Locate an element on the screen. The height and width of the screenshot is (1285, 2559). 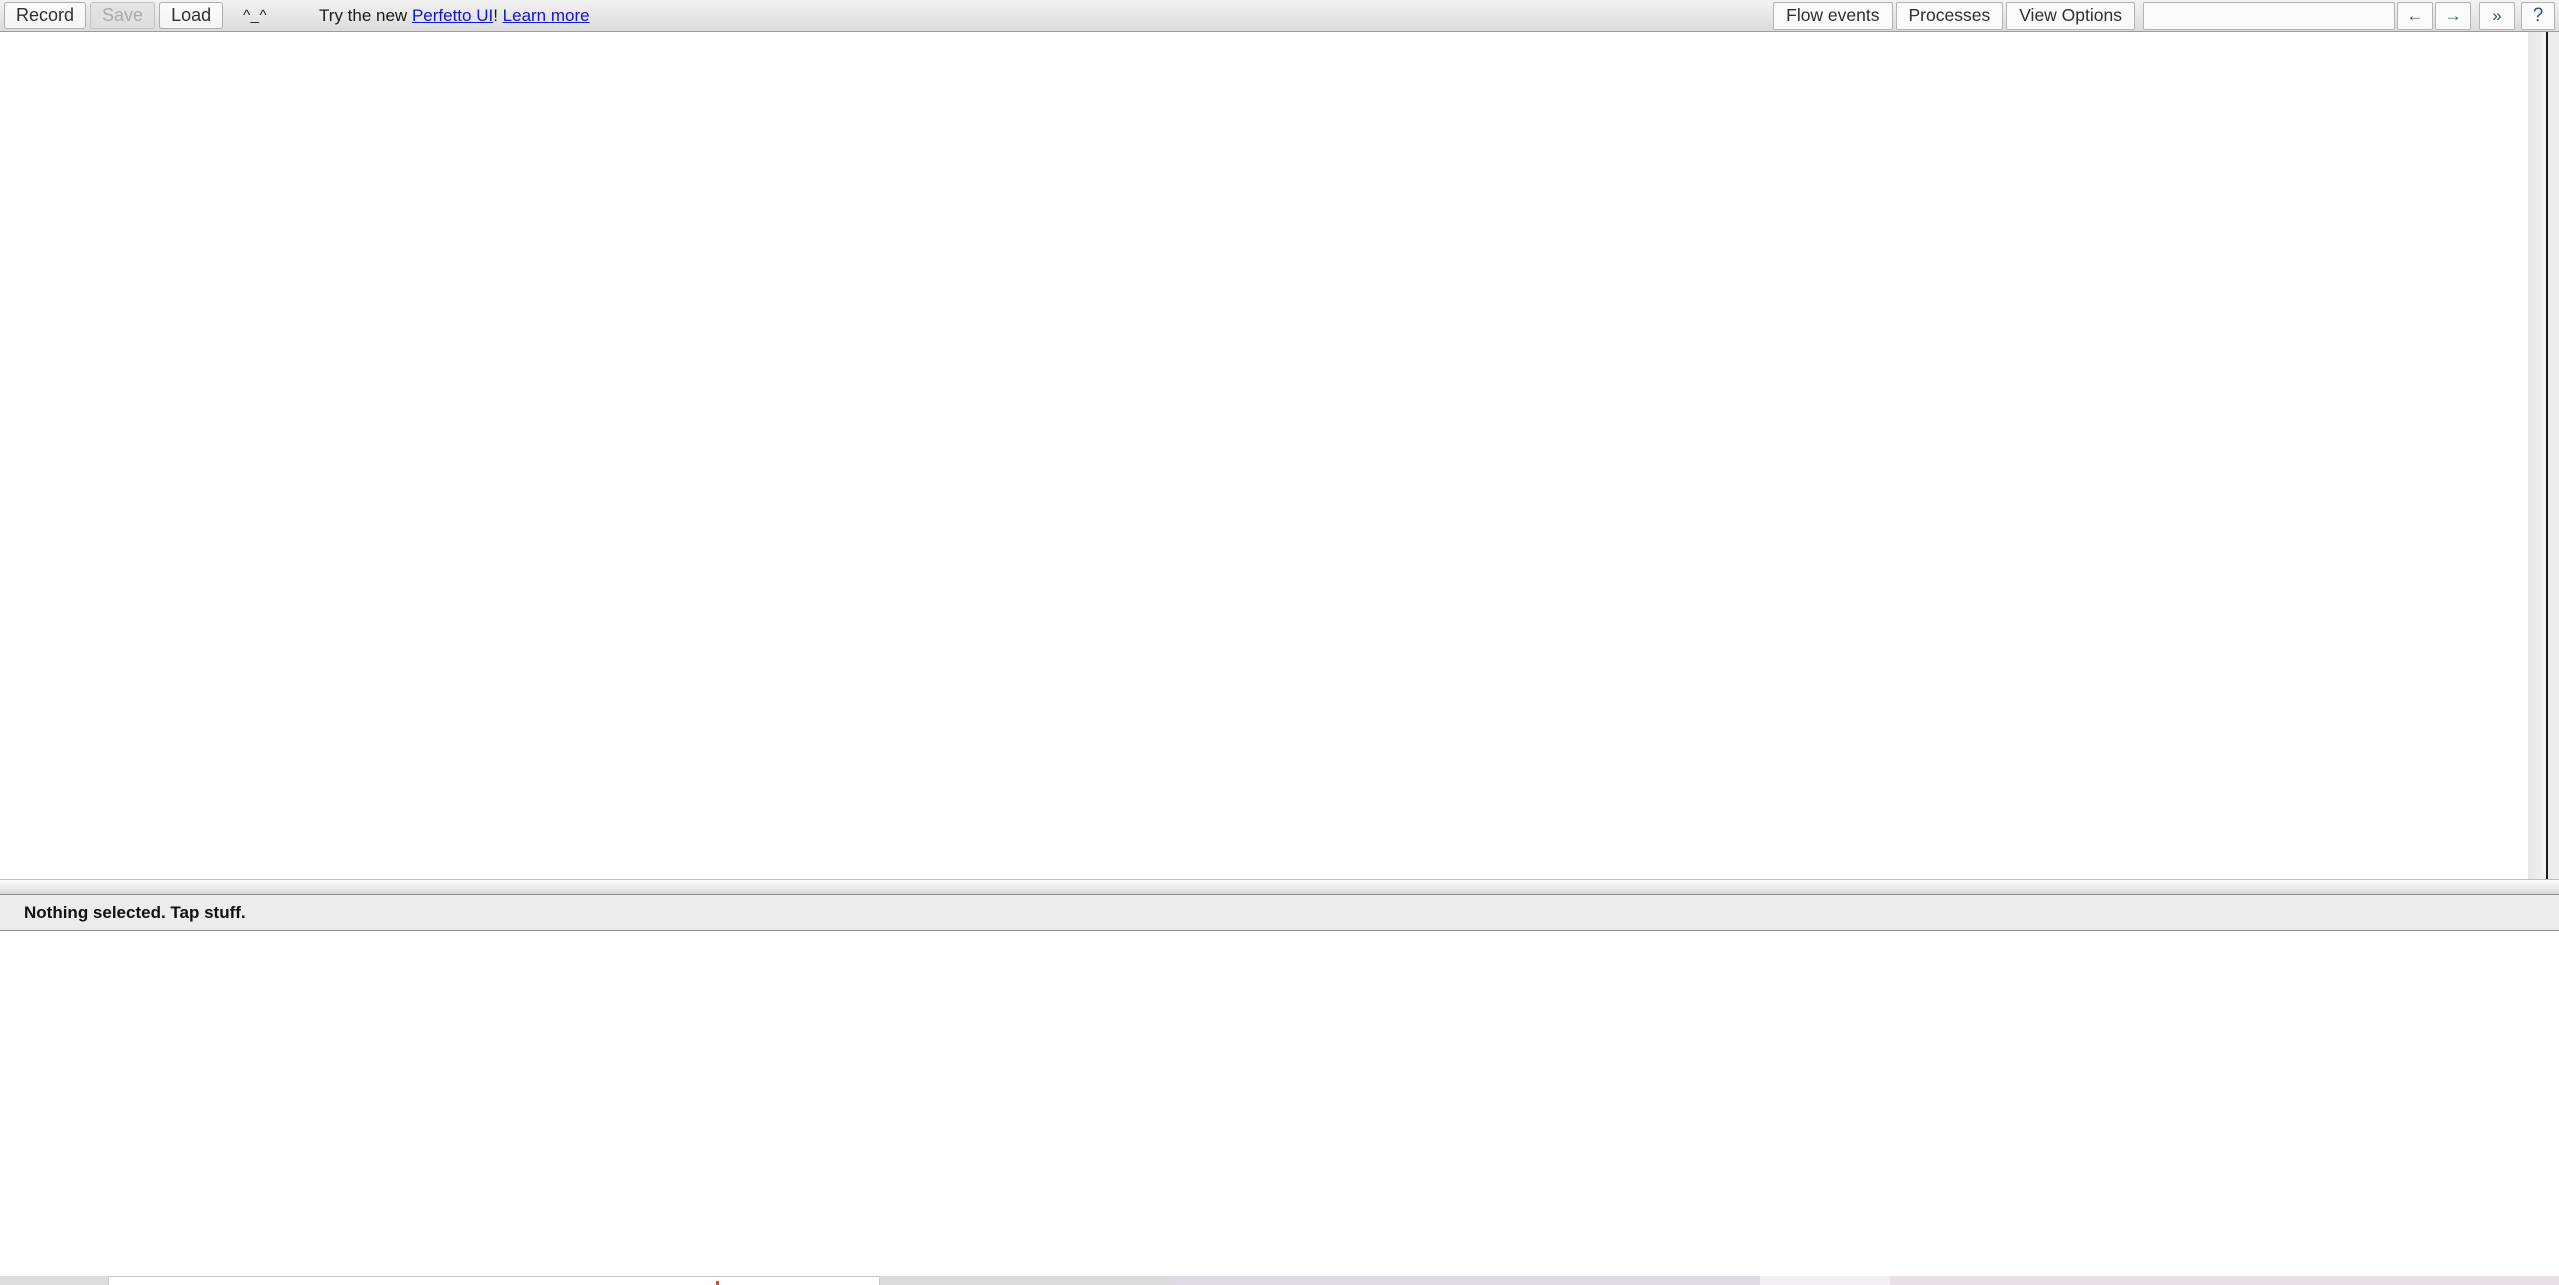
save-button: Save is located at coordinates (123, 15).